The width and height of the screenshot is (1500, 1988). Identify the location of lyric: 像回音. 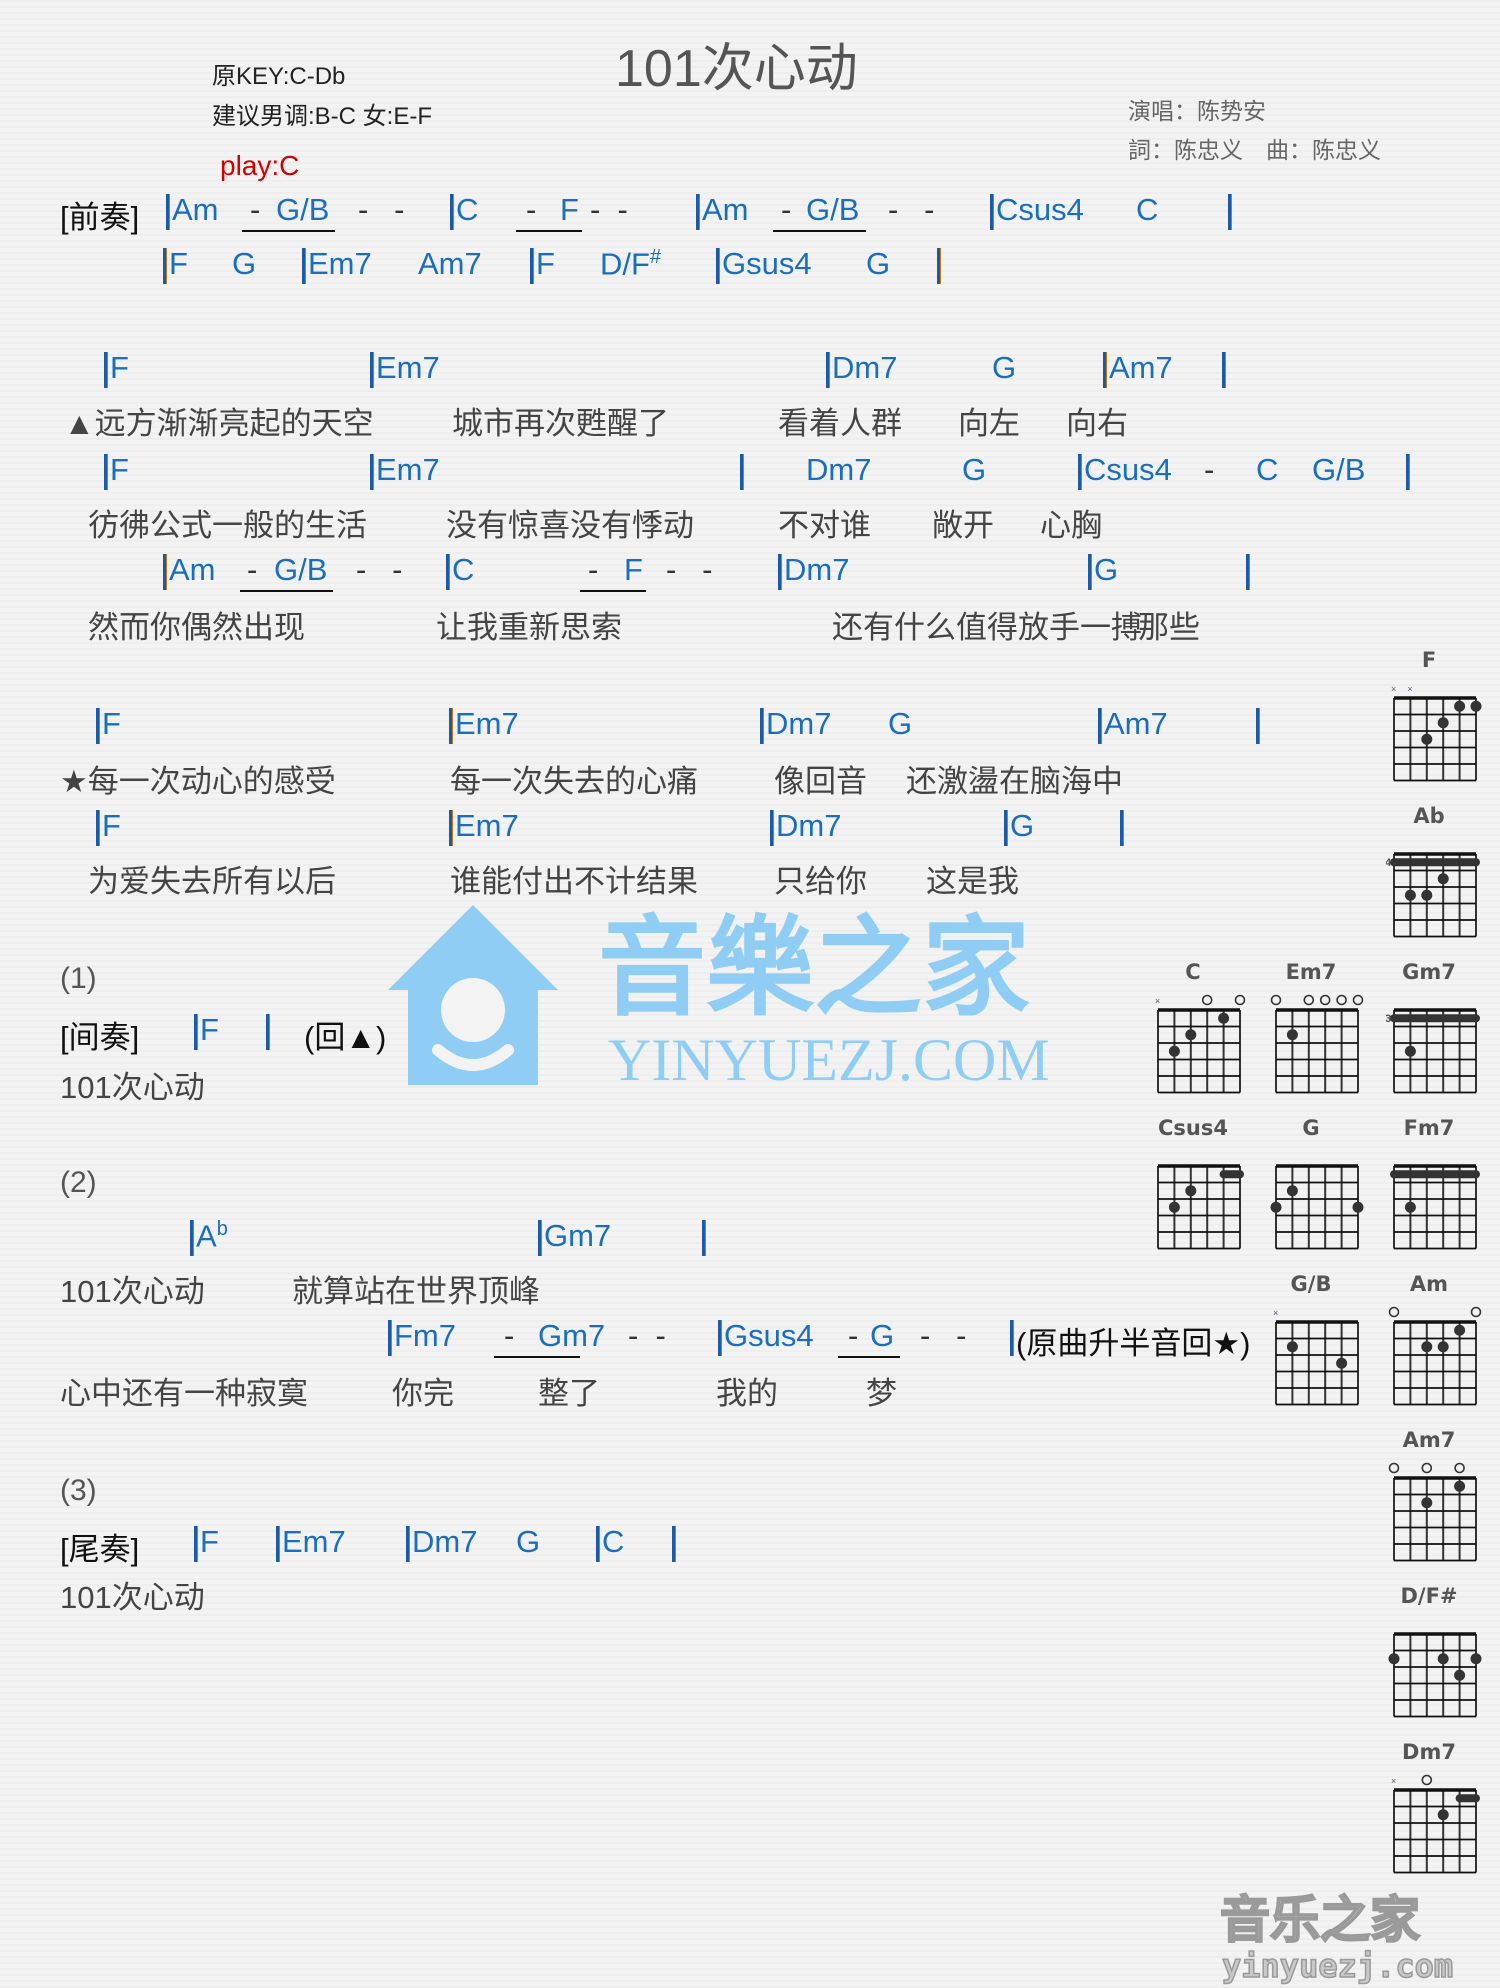
(820, 781).